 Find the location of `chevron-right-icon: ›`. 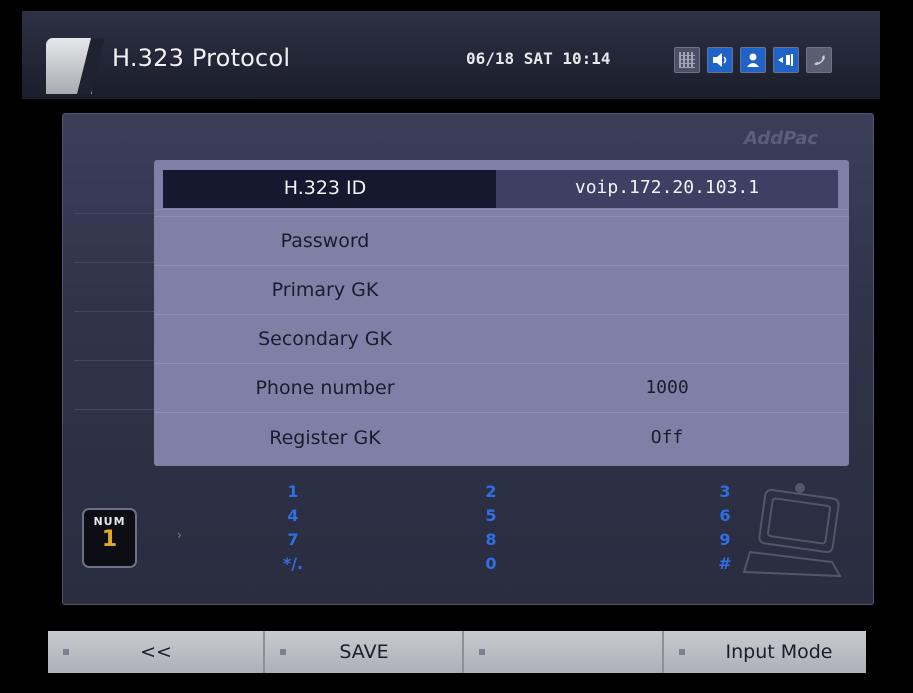

chevron-right-icon: › is located at coordinates (179, 535).